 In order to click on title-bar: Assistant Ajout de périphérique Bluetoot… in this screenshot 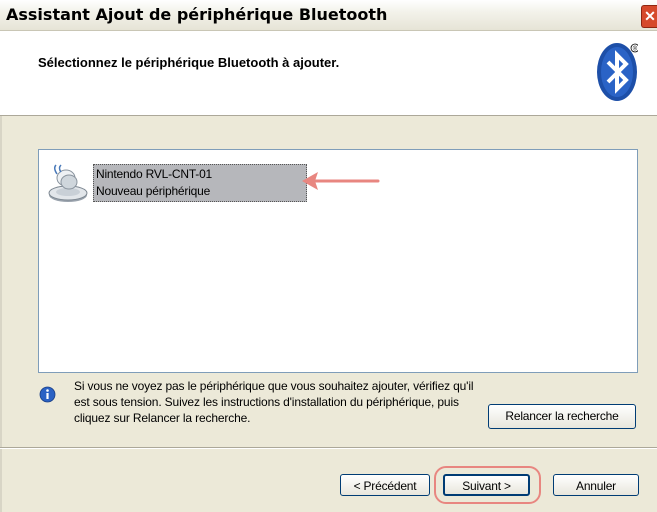, I will do `click(328, 15)`.